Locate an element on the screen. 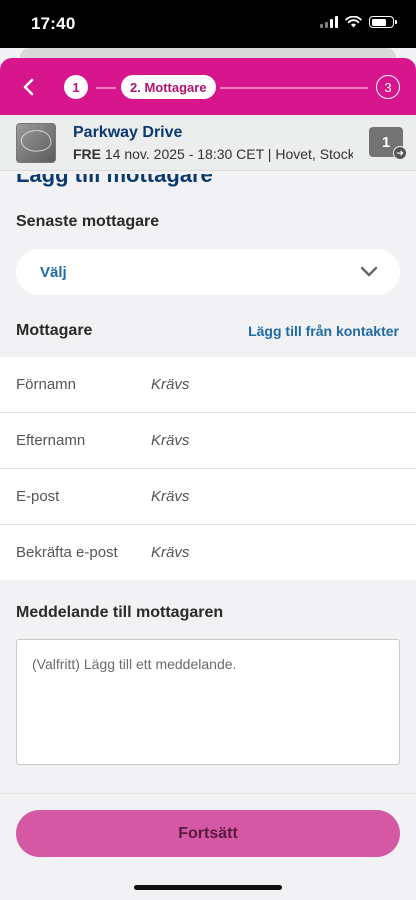 This screenshot has width=416, height=900. last-name-field: Efternamn Krävs is located at coordinates (208, 441).